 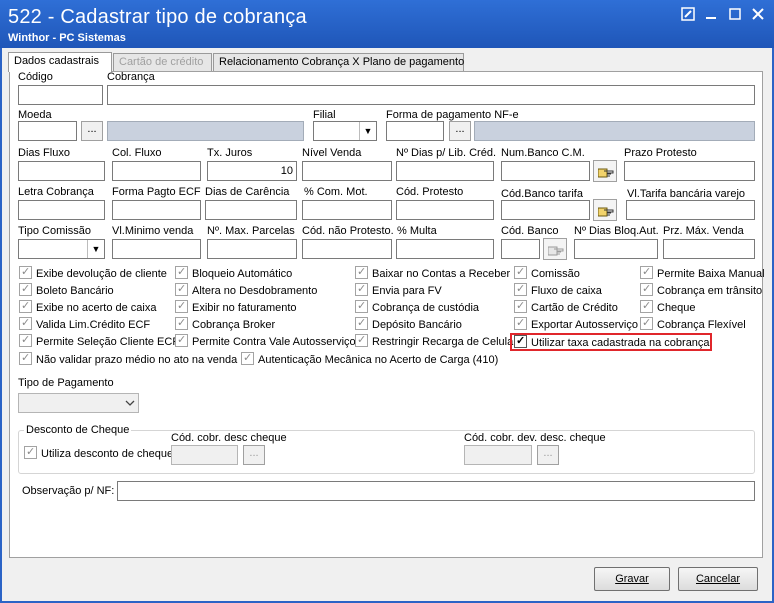 I want to click on vl-tarifa-input, so click(x=690, y=210).